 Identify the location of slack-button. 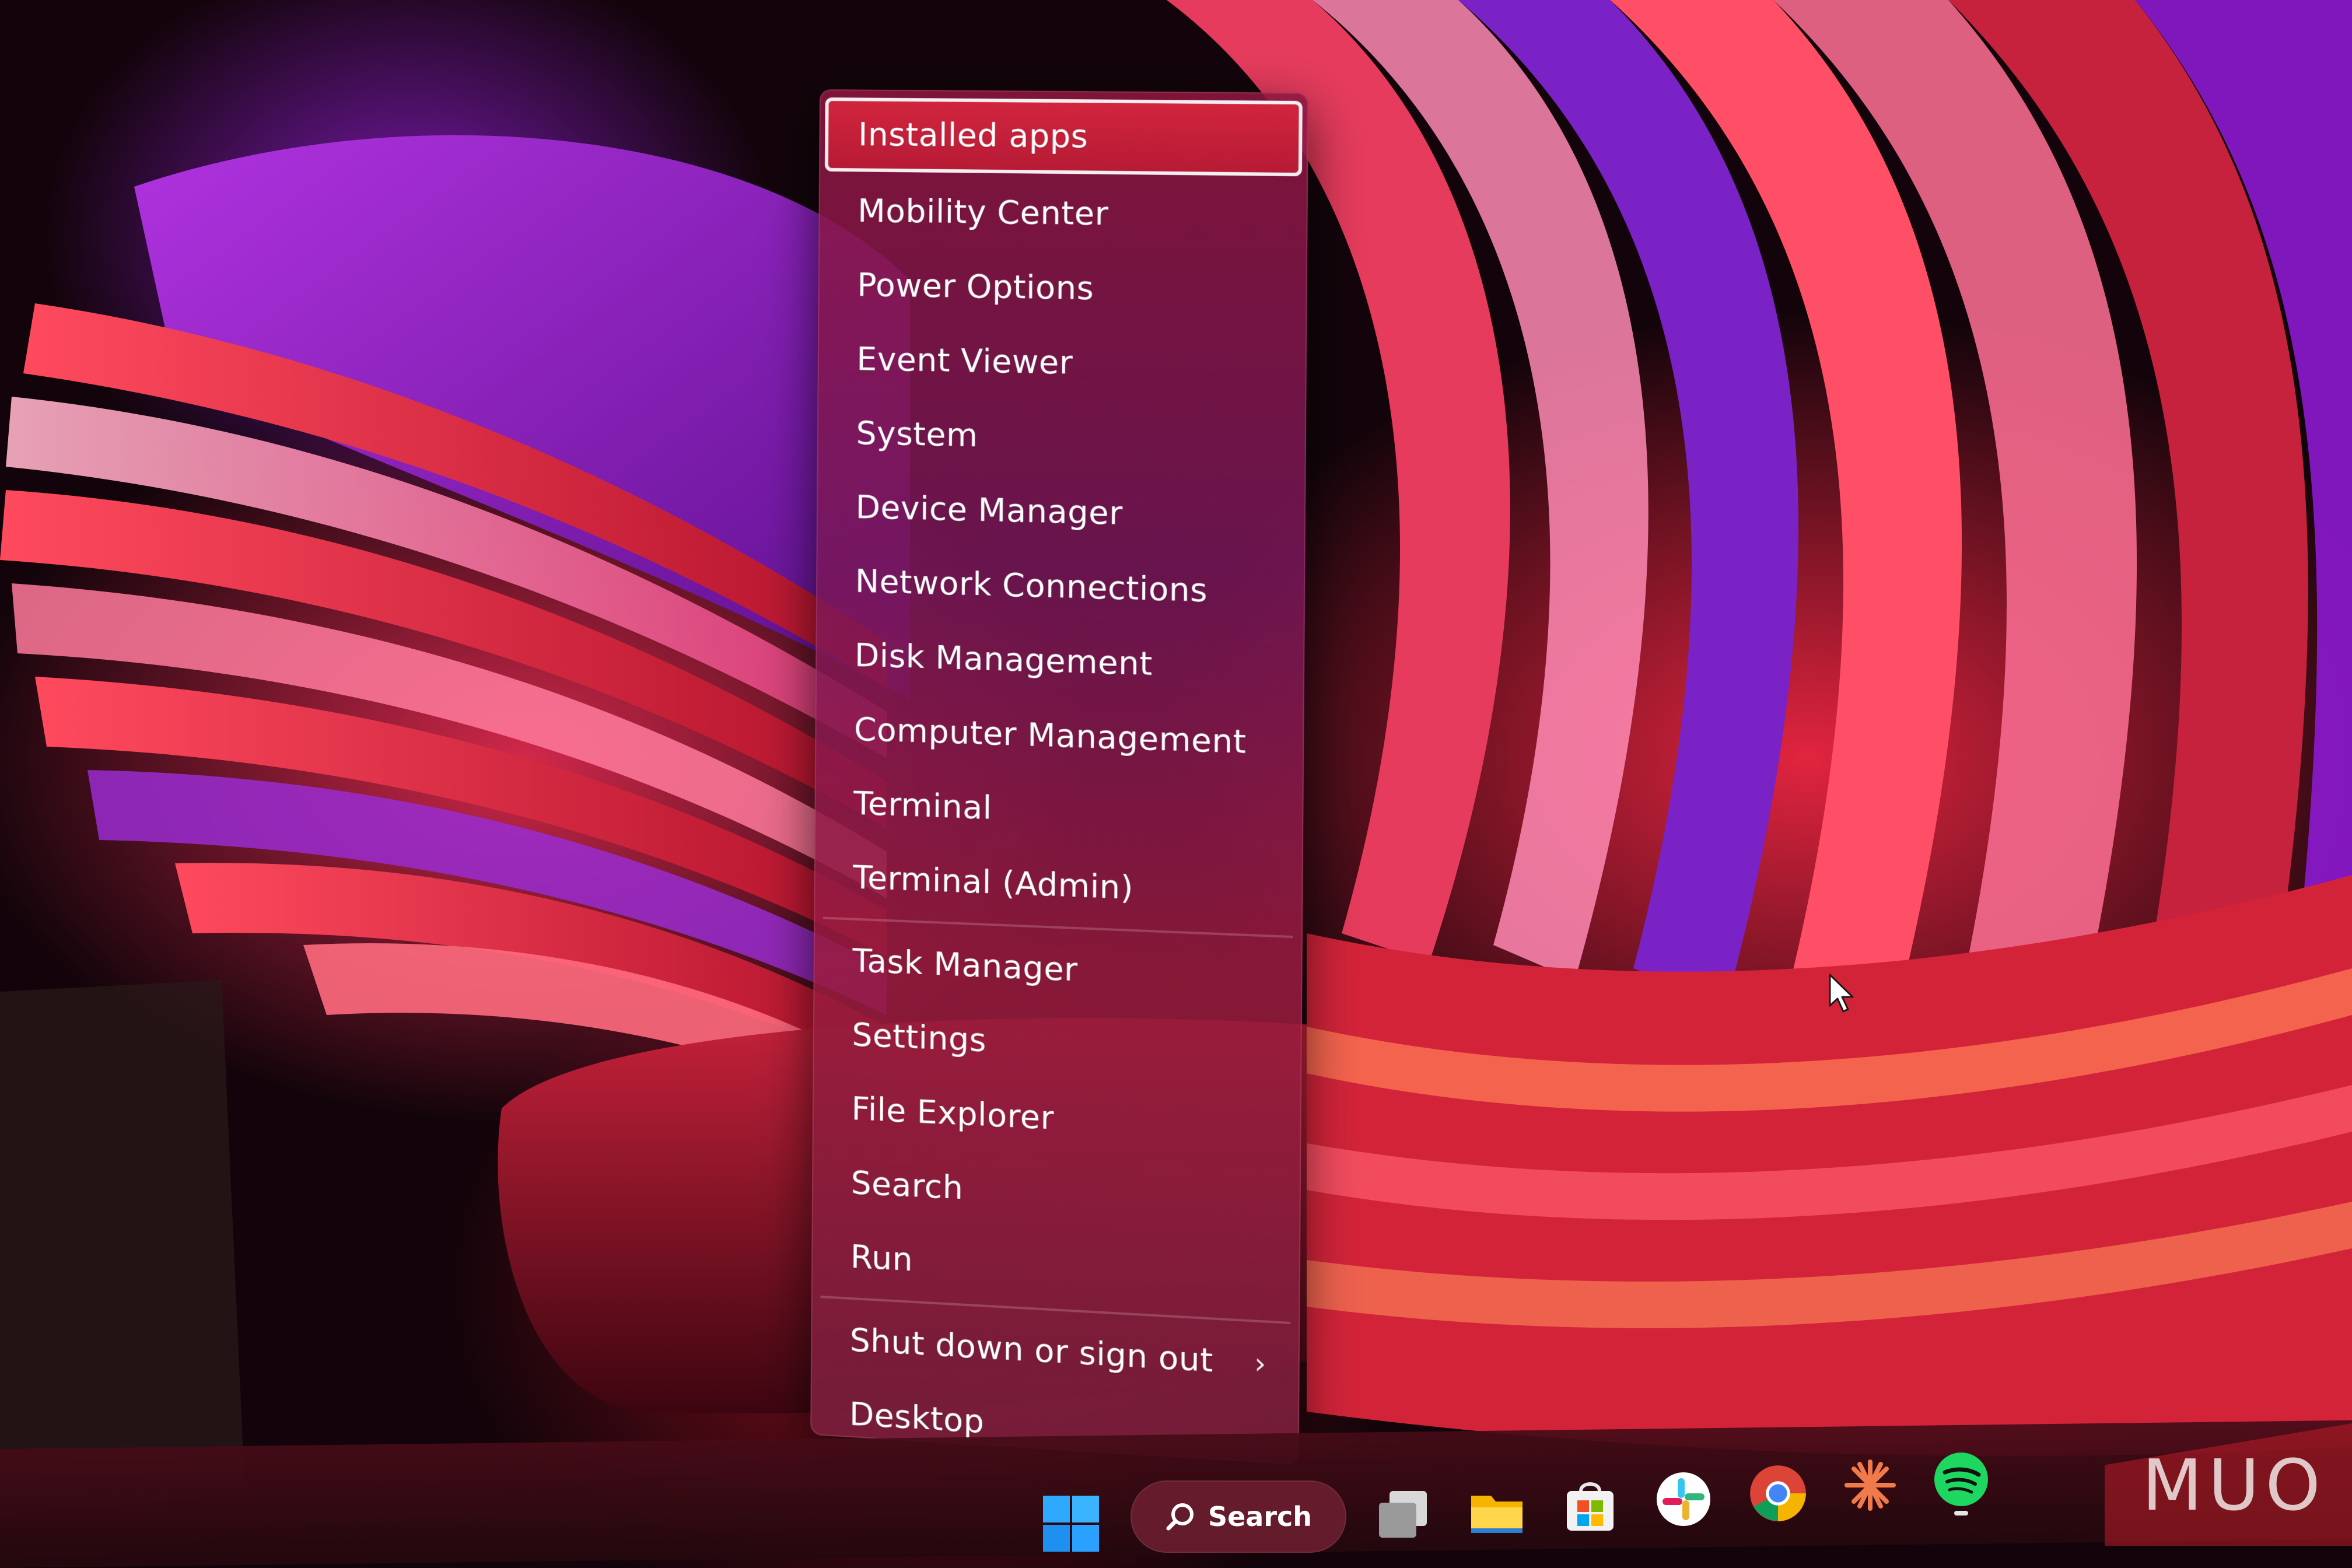
(1687, 1503).